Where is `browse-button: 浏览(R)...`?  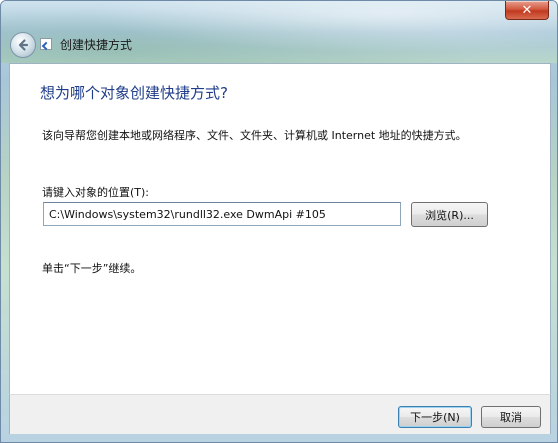 browse-button: 浏览(R)... is located at coordinates (449, 214).